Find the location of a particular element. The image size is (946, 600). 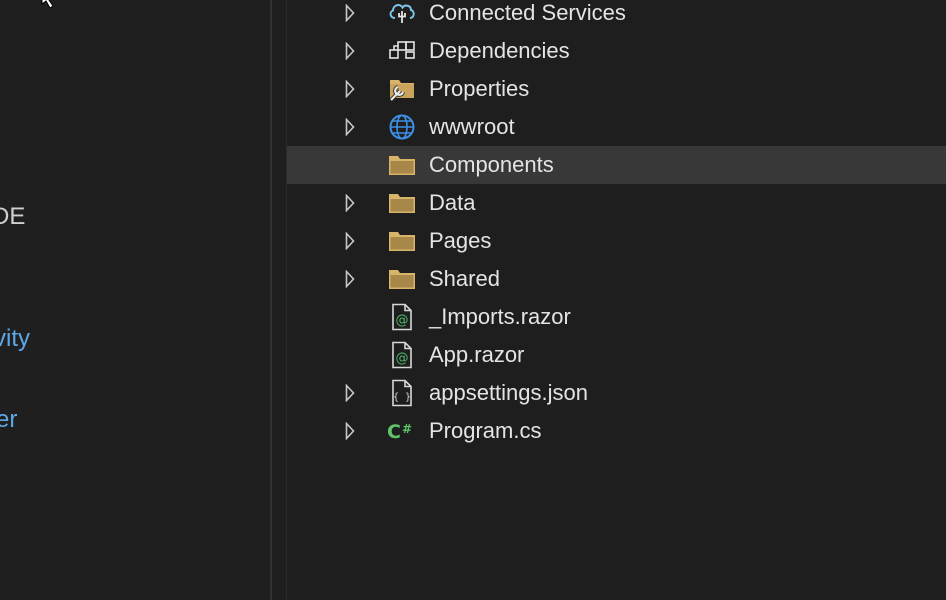

tree-item-program-cs: C # Program.cs is located at coordinates (616, 431).